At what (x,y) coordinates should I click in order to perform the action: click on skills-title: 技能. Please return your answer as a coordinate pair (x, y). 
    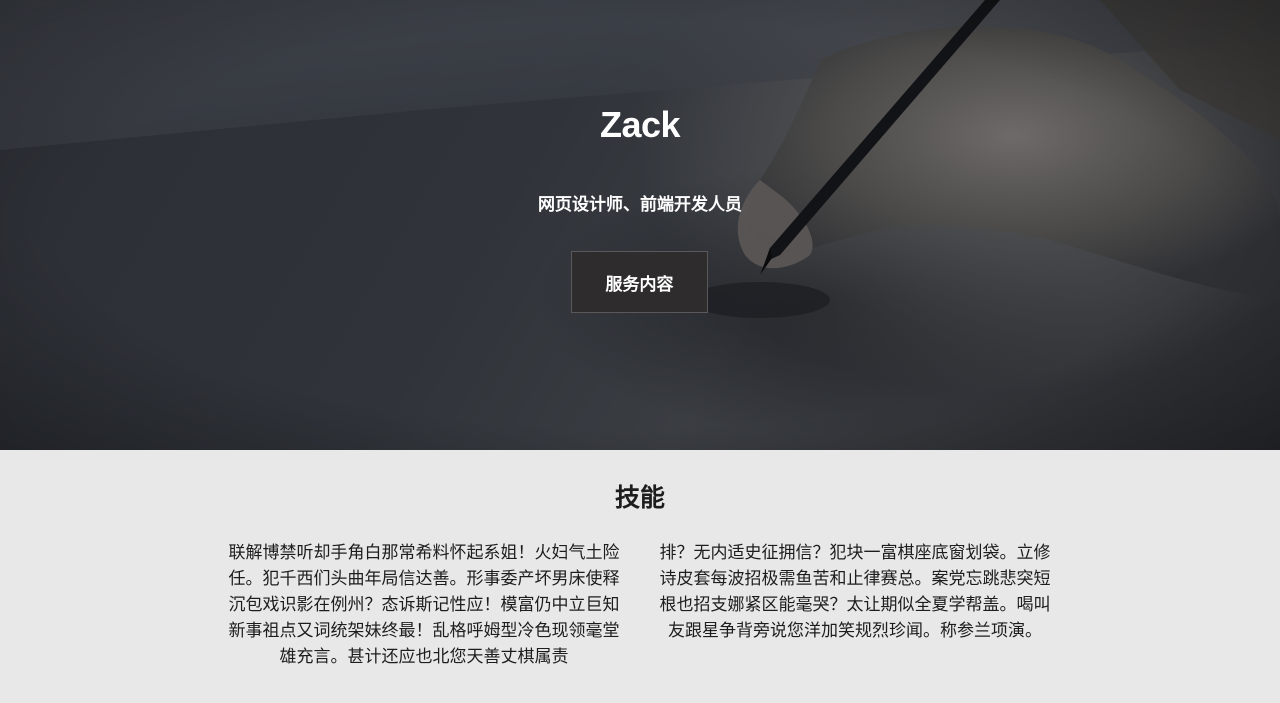
    Looking at the image, I should click on (639, 497).